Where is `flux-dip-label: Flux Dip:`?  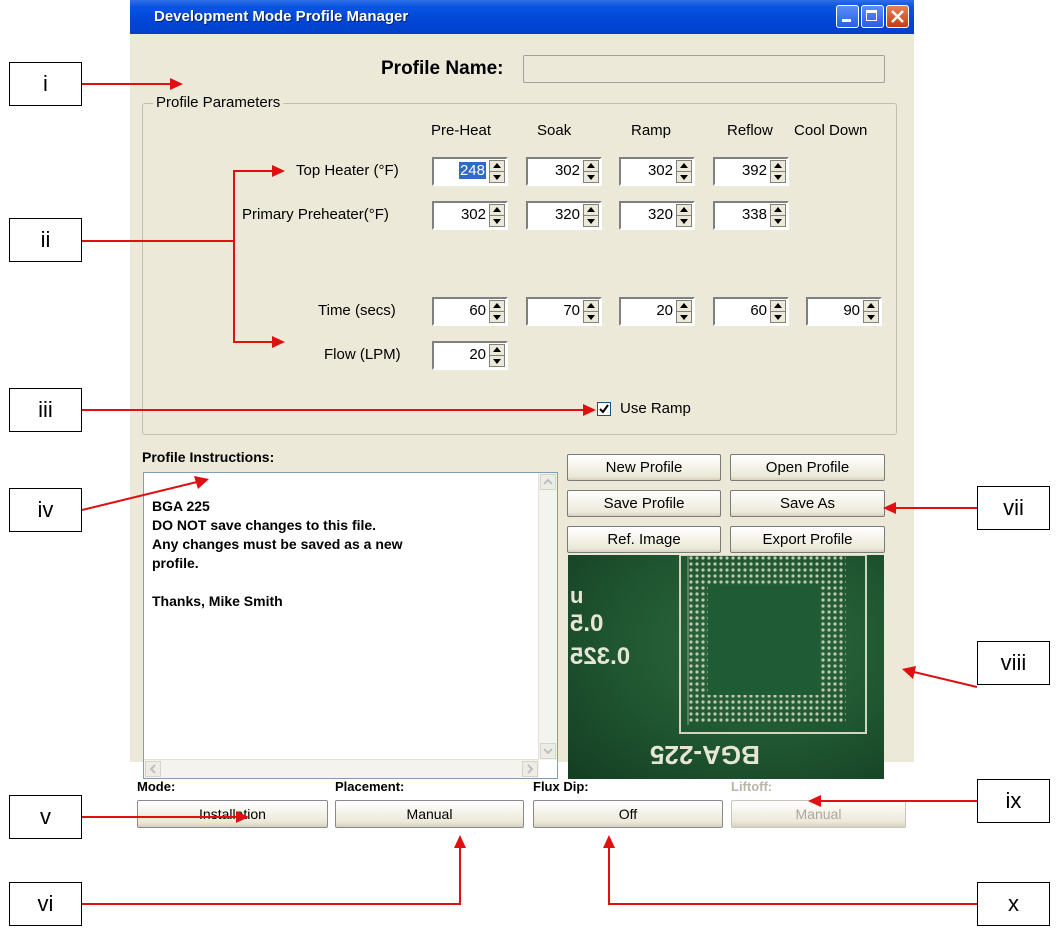 flux-dip-label: Flux Dip: is located at coordinates (561, 786).